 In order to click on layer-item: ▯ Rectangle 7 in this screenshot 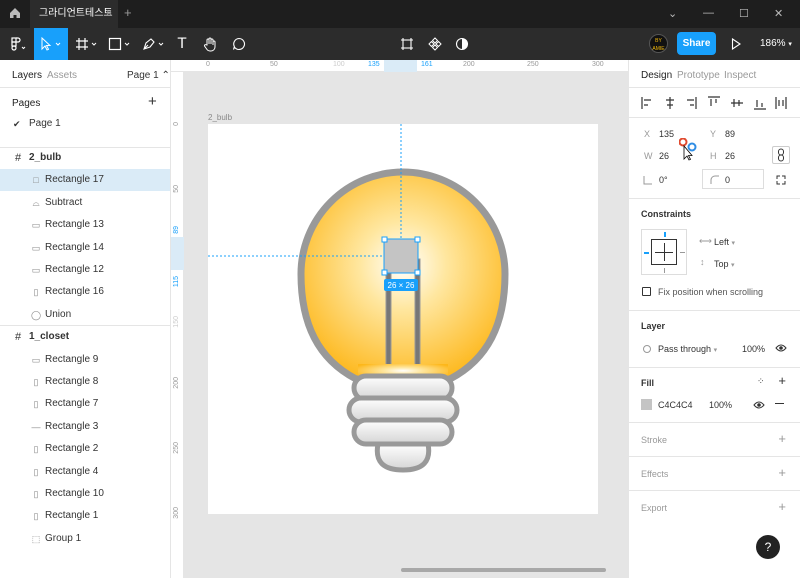, I will do `click(85, 404)`.